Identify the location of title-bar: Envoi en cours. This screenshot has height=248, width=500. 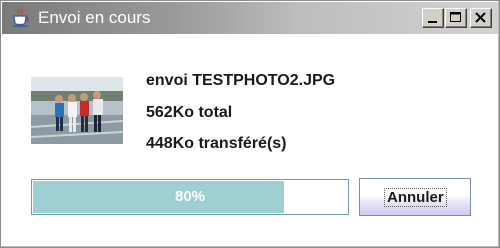
(250, 18).